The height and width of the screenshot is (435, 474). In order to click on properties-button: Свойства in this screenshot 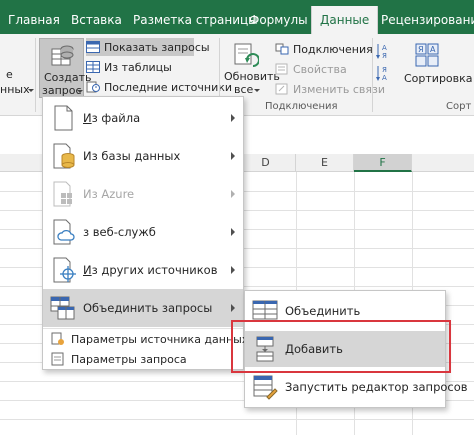, I will do `click(311, 69)`.